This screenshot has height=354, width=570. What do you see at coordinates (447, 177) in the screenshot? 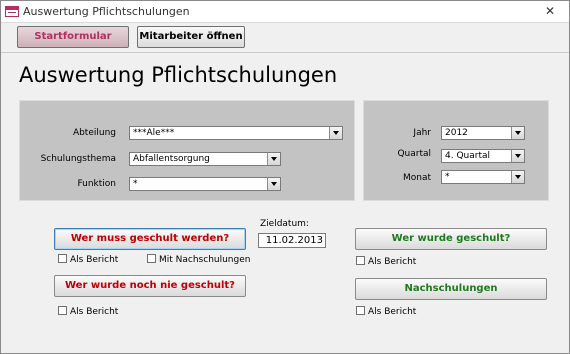
I see `monat-value: *` at bounding box center [447, 177].